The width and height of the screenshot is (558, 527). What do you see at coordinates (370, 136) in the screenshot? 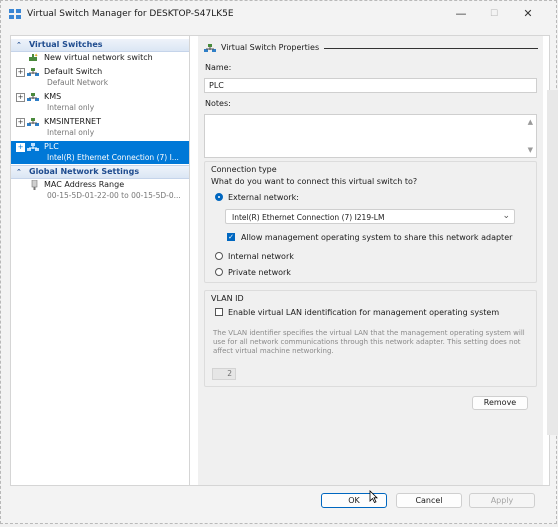
I see `notes-field: ▲ ▼` at bounding box center [370, 136].